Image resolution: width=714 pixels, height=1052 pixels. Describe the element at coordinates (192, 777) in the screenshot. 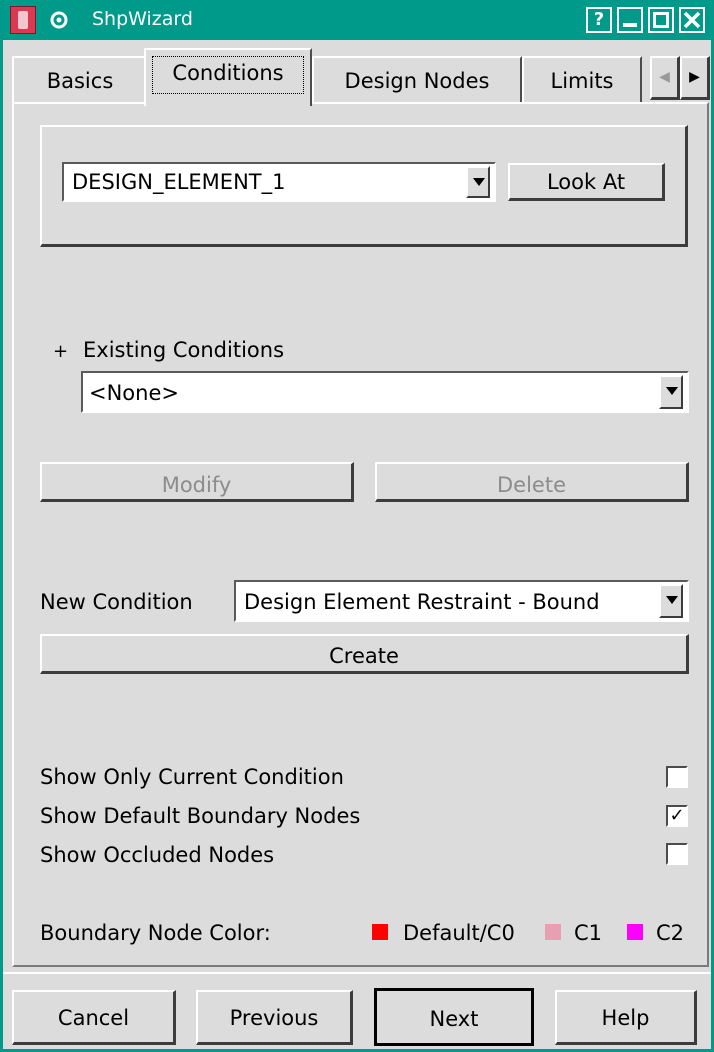

I see `show-only-current-condition-label: Show Only Current Condition` at that location.